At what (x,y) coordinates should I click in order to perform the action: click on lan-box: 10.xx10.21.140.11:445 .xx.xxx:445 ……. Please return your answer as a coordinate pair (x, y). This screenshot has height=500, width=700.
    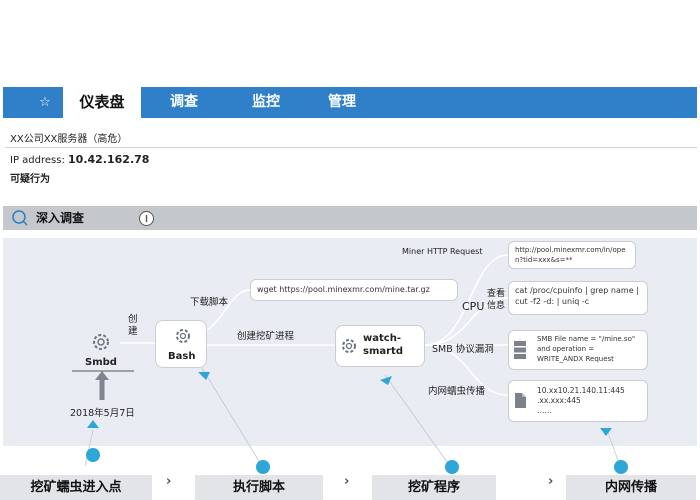
    Looking at the image, I should click on (578, 401).